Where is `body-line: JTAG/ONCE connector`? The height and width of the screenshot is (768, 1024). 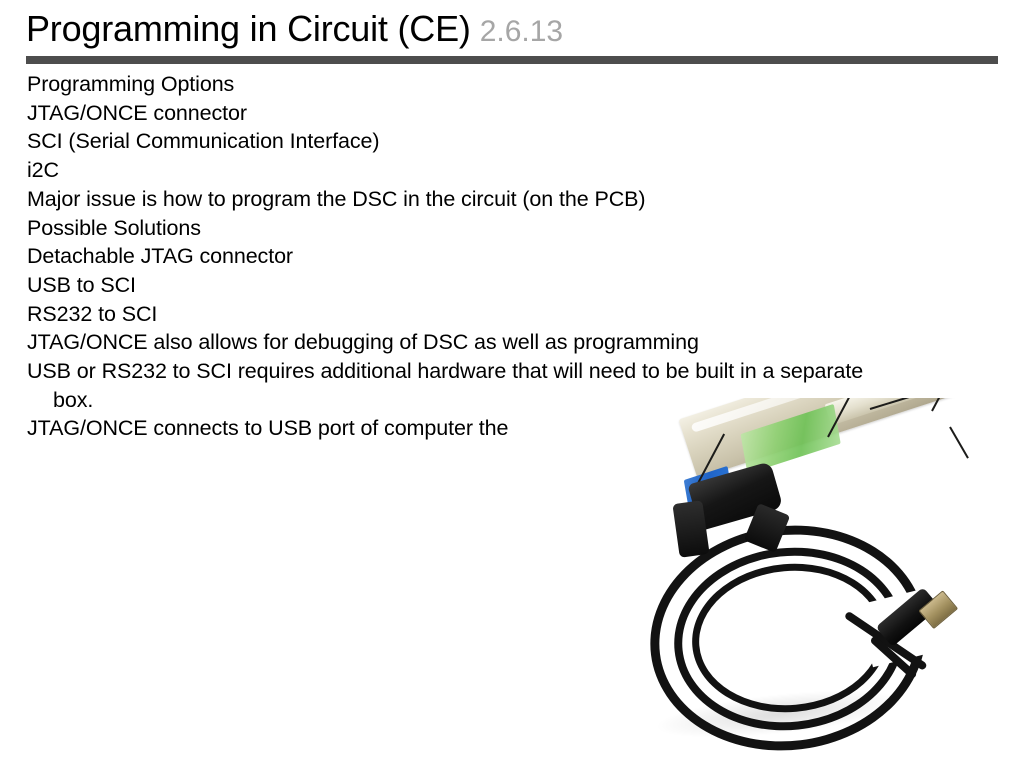
body-line: JTAG/ONCE connector is located at coordinates (137, 112).